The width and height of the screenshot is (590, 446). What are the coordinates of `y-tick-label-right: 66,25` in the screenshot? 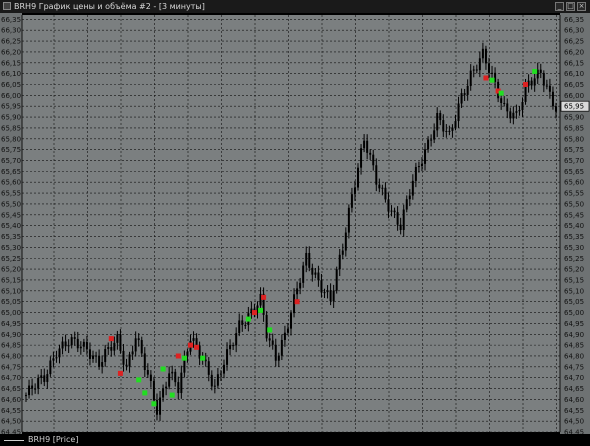 It's located at (574, 42).